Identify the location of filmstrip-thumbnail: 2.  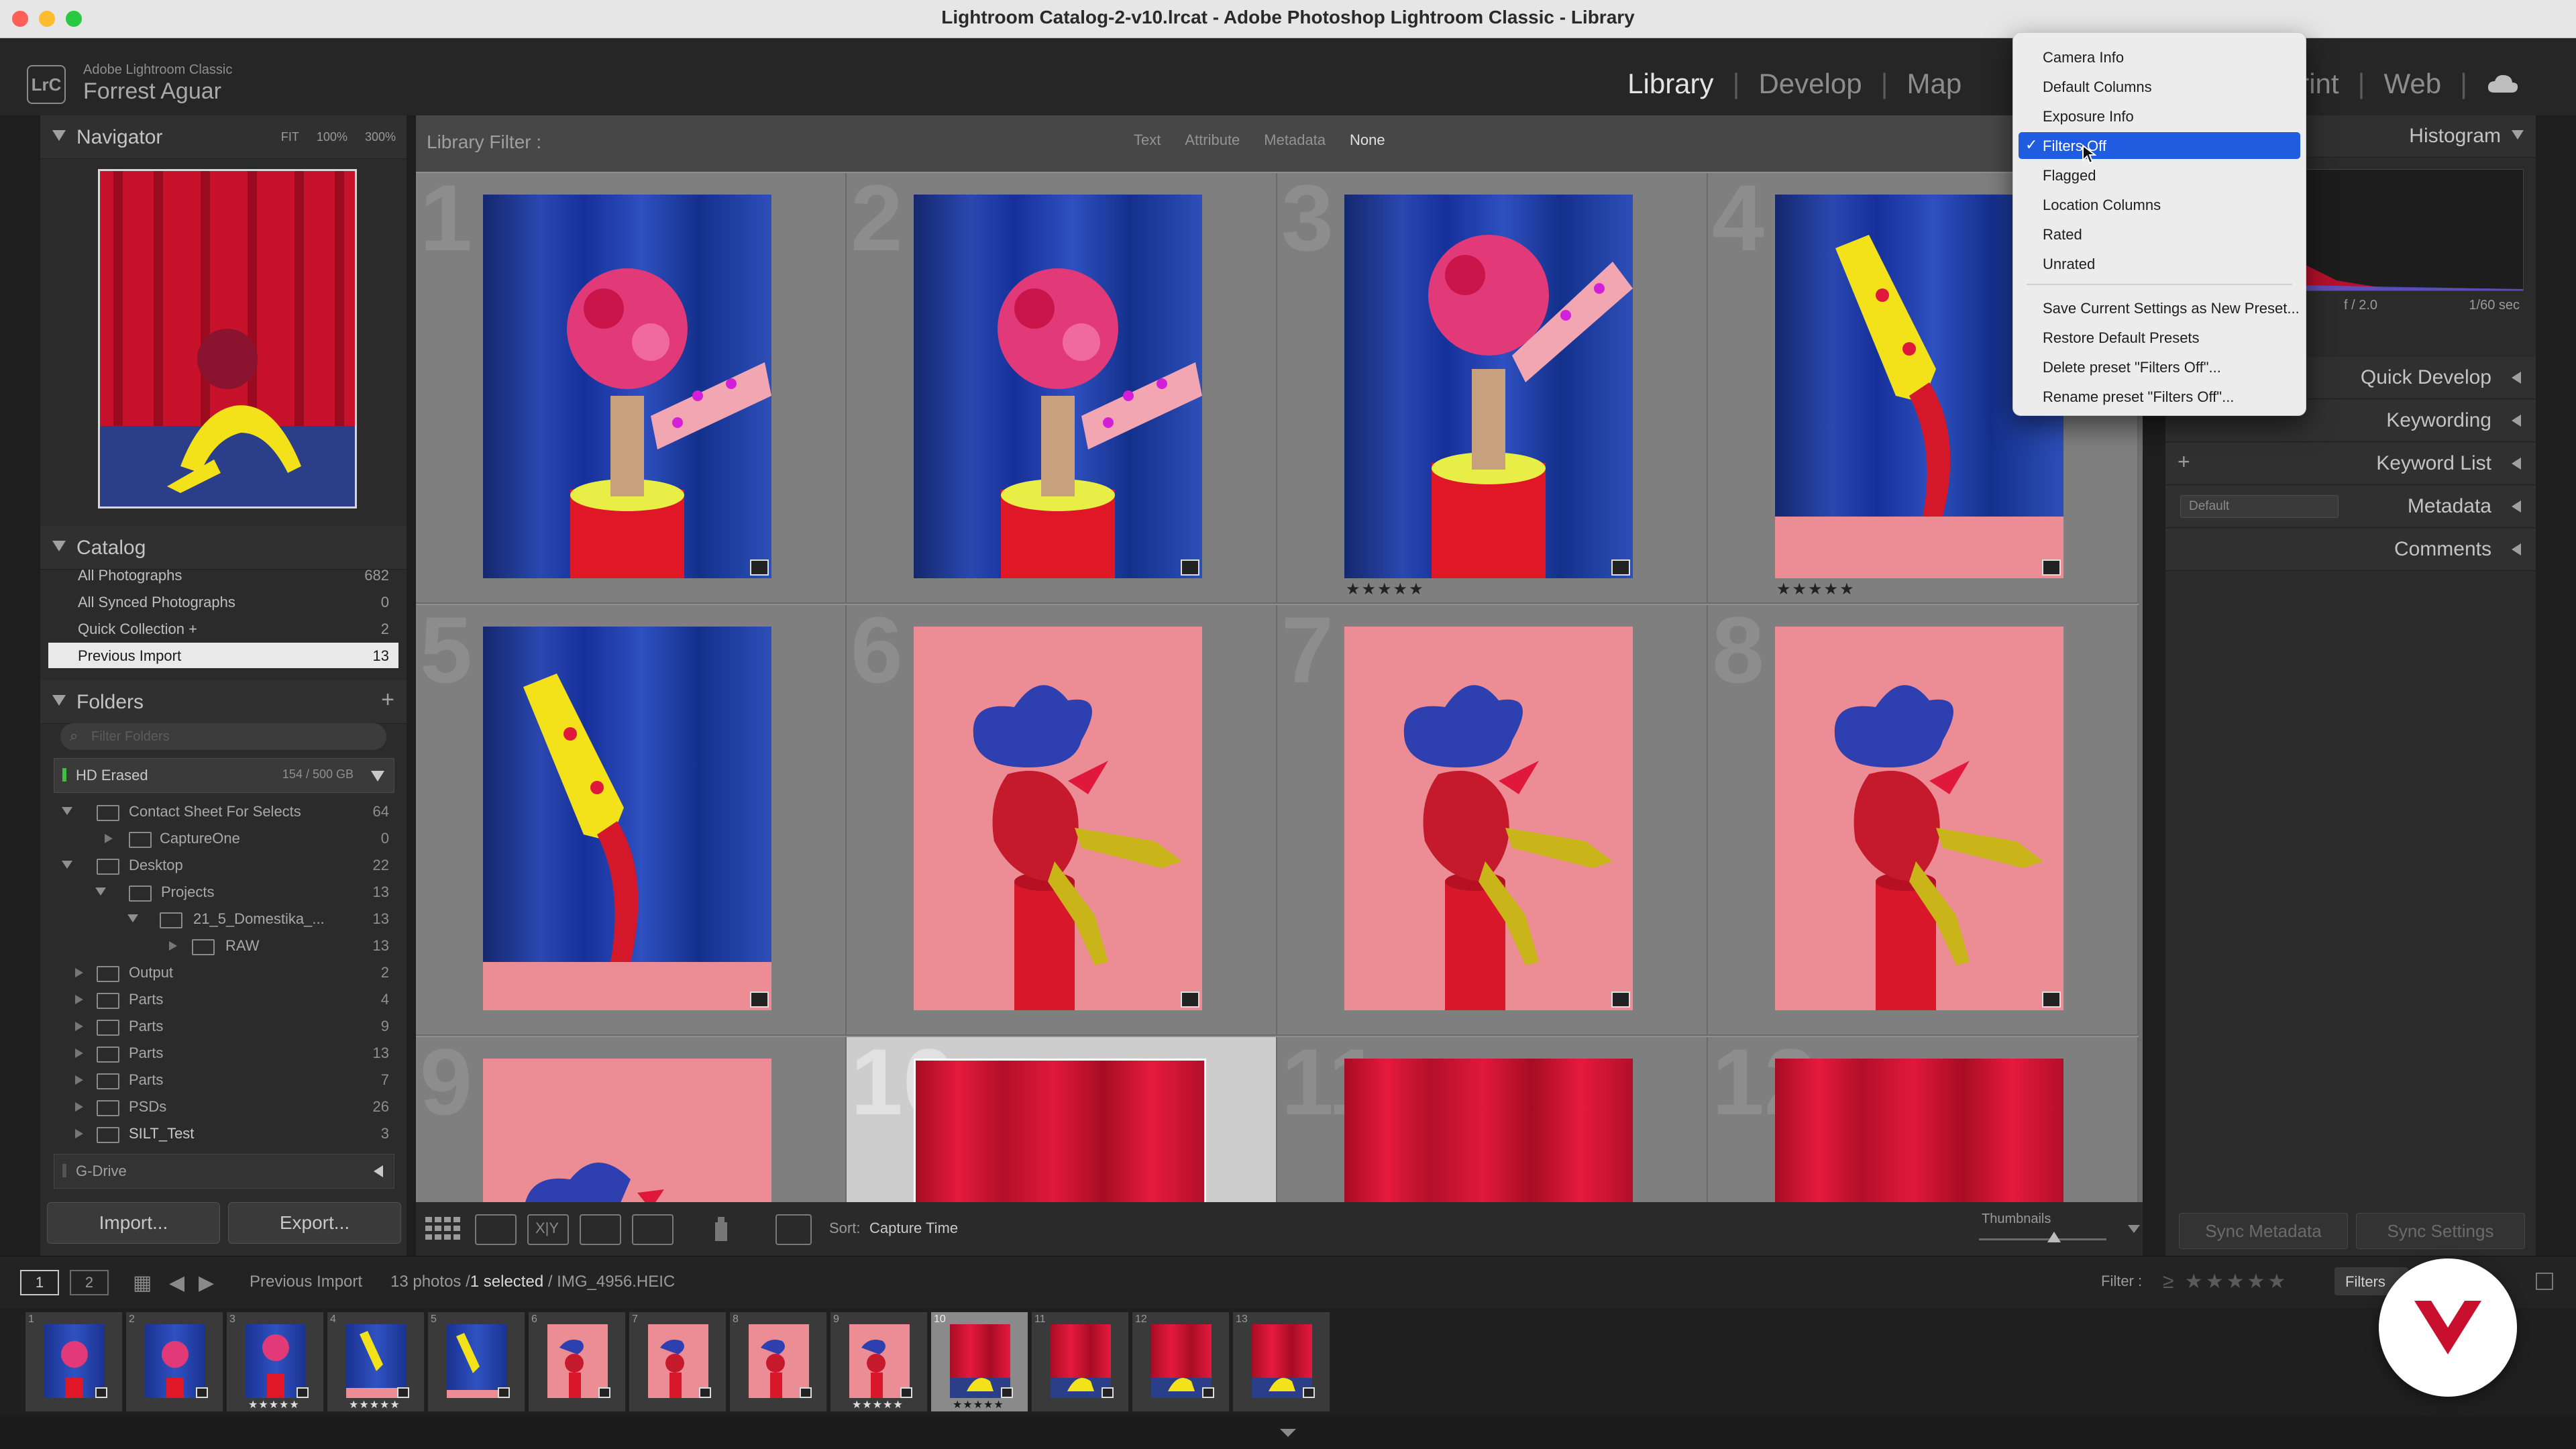
(174, 1361).